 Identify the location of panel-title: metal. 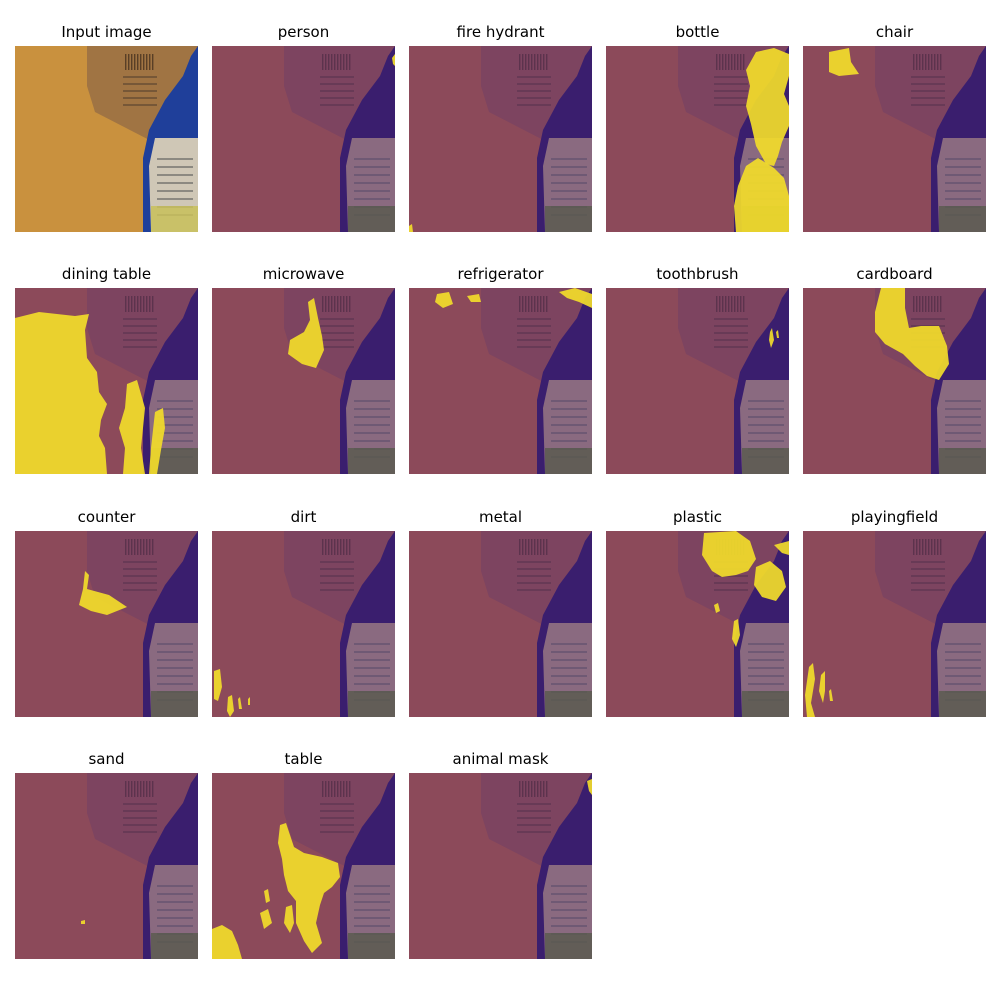
(500, 517).